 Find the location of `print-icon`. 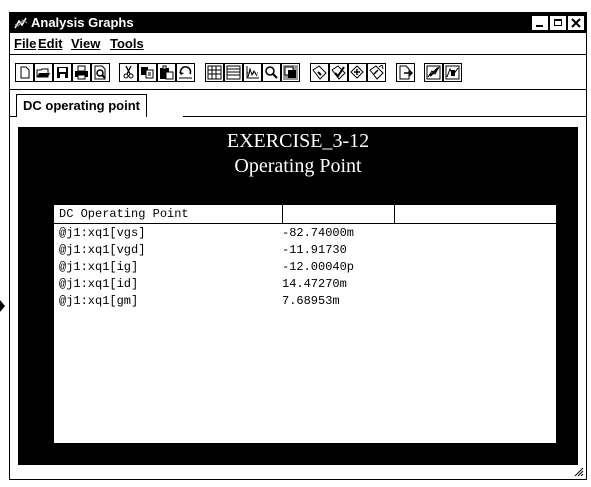

print-icon is located at coordinates (81, 72).